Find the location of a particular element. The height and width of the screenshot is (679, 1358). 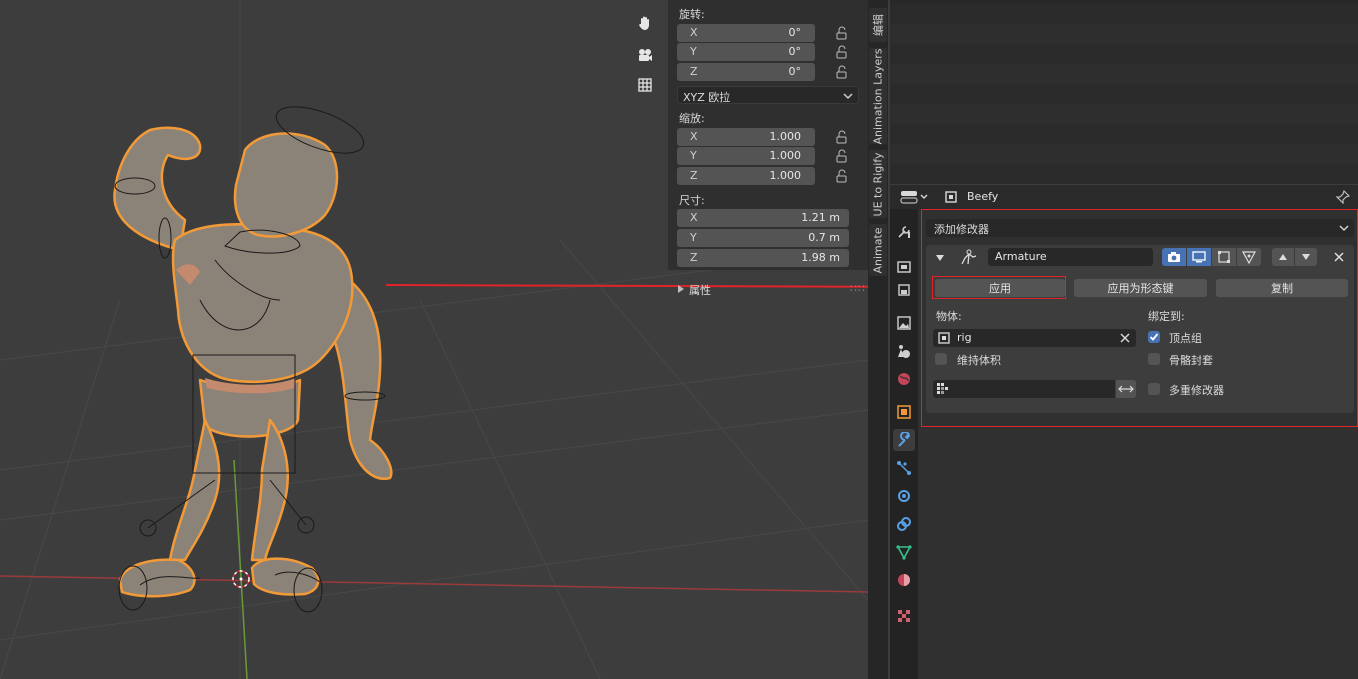

move-up-button is located at coordinates (1283, 257).